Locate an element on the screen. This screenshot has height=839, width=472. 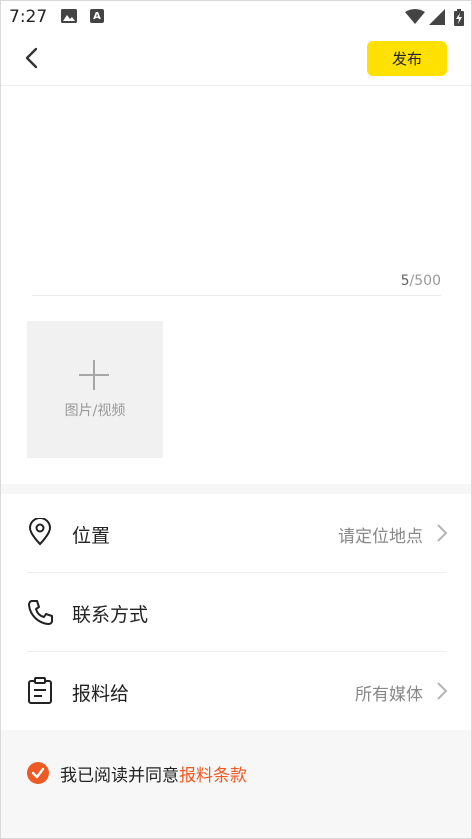
char-counter: 5/500 is located at coordinates (421, 281).